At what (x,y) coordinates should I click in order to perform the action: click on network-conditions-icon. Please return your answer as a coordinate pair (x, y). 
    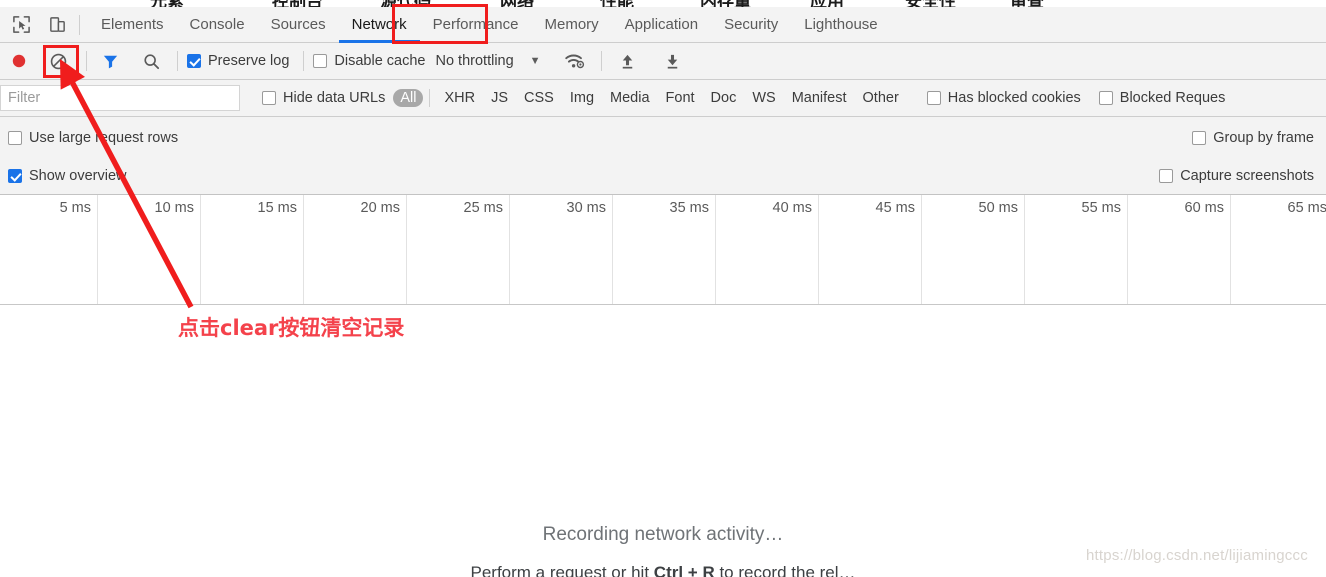
    Looking at the image, I should click on (575, 61).